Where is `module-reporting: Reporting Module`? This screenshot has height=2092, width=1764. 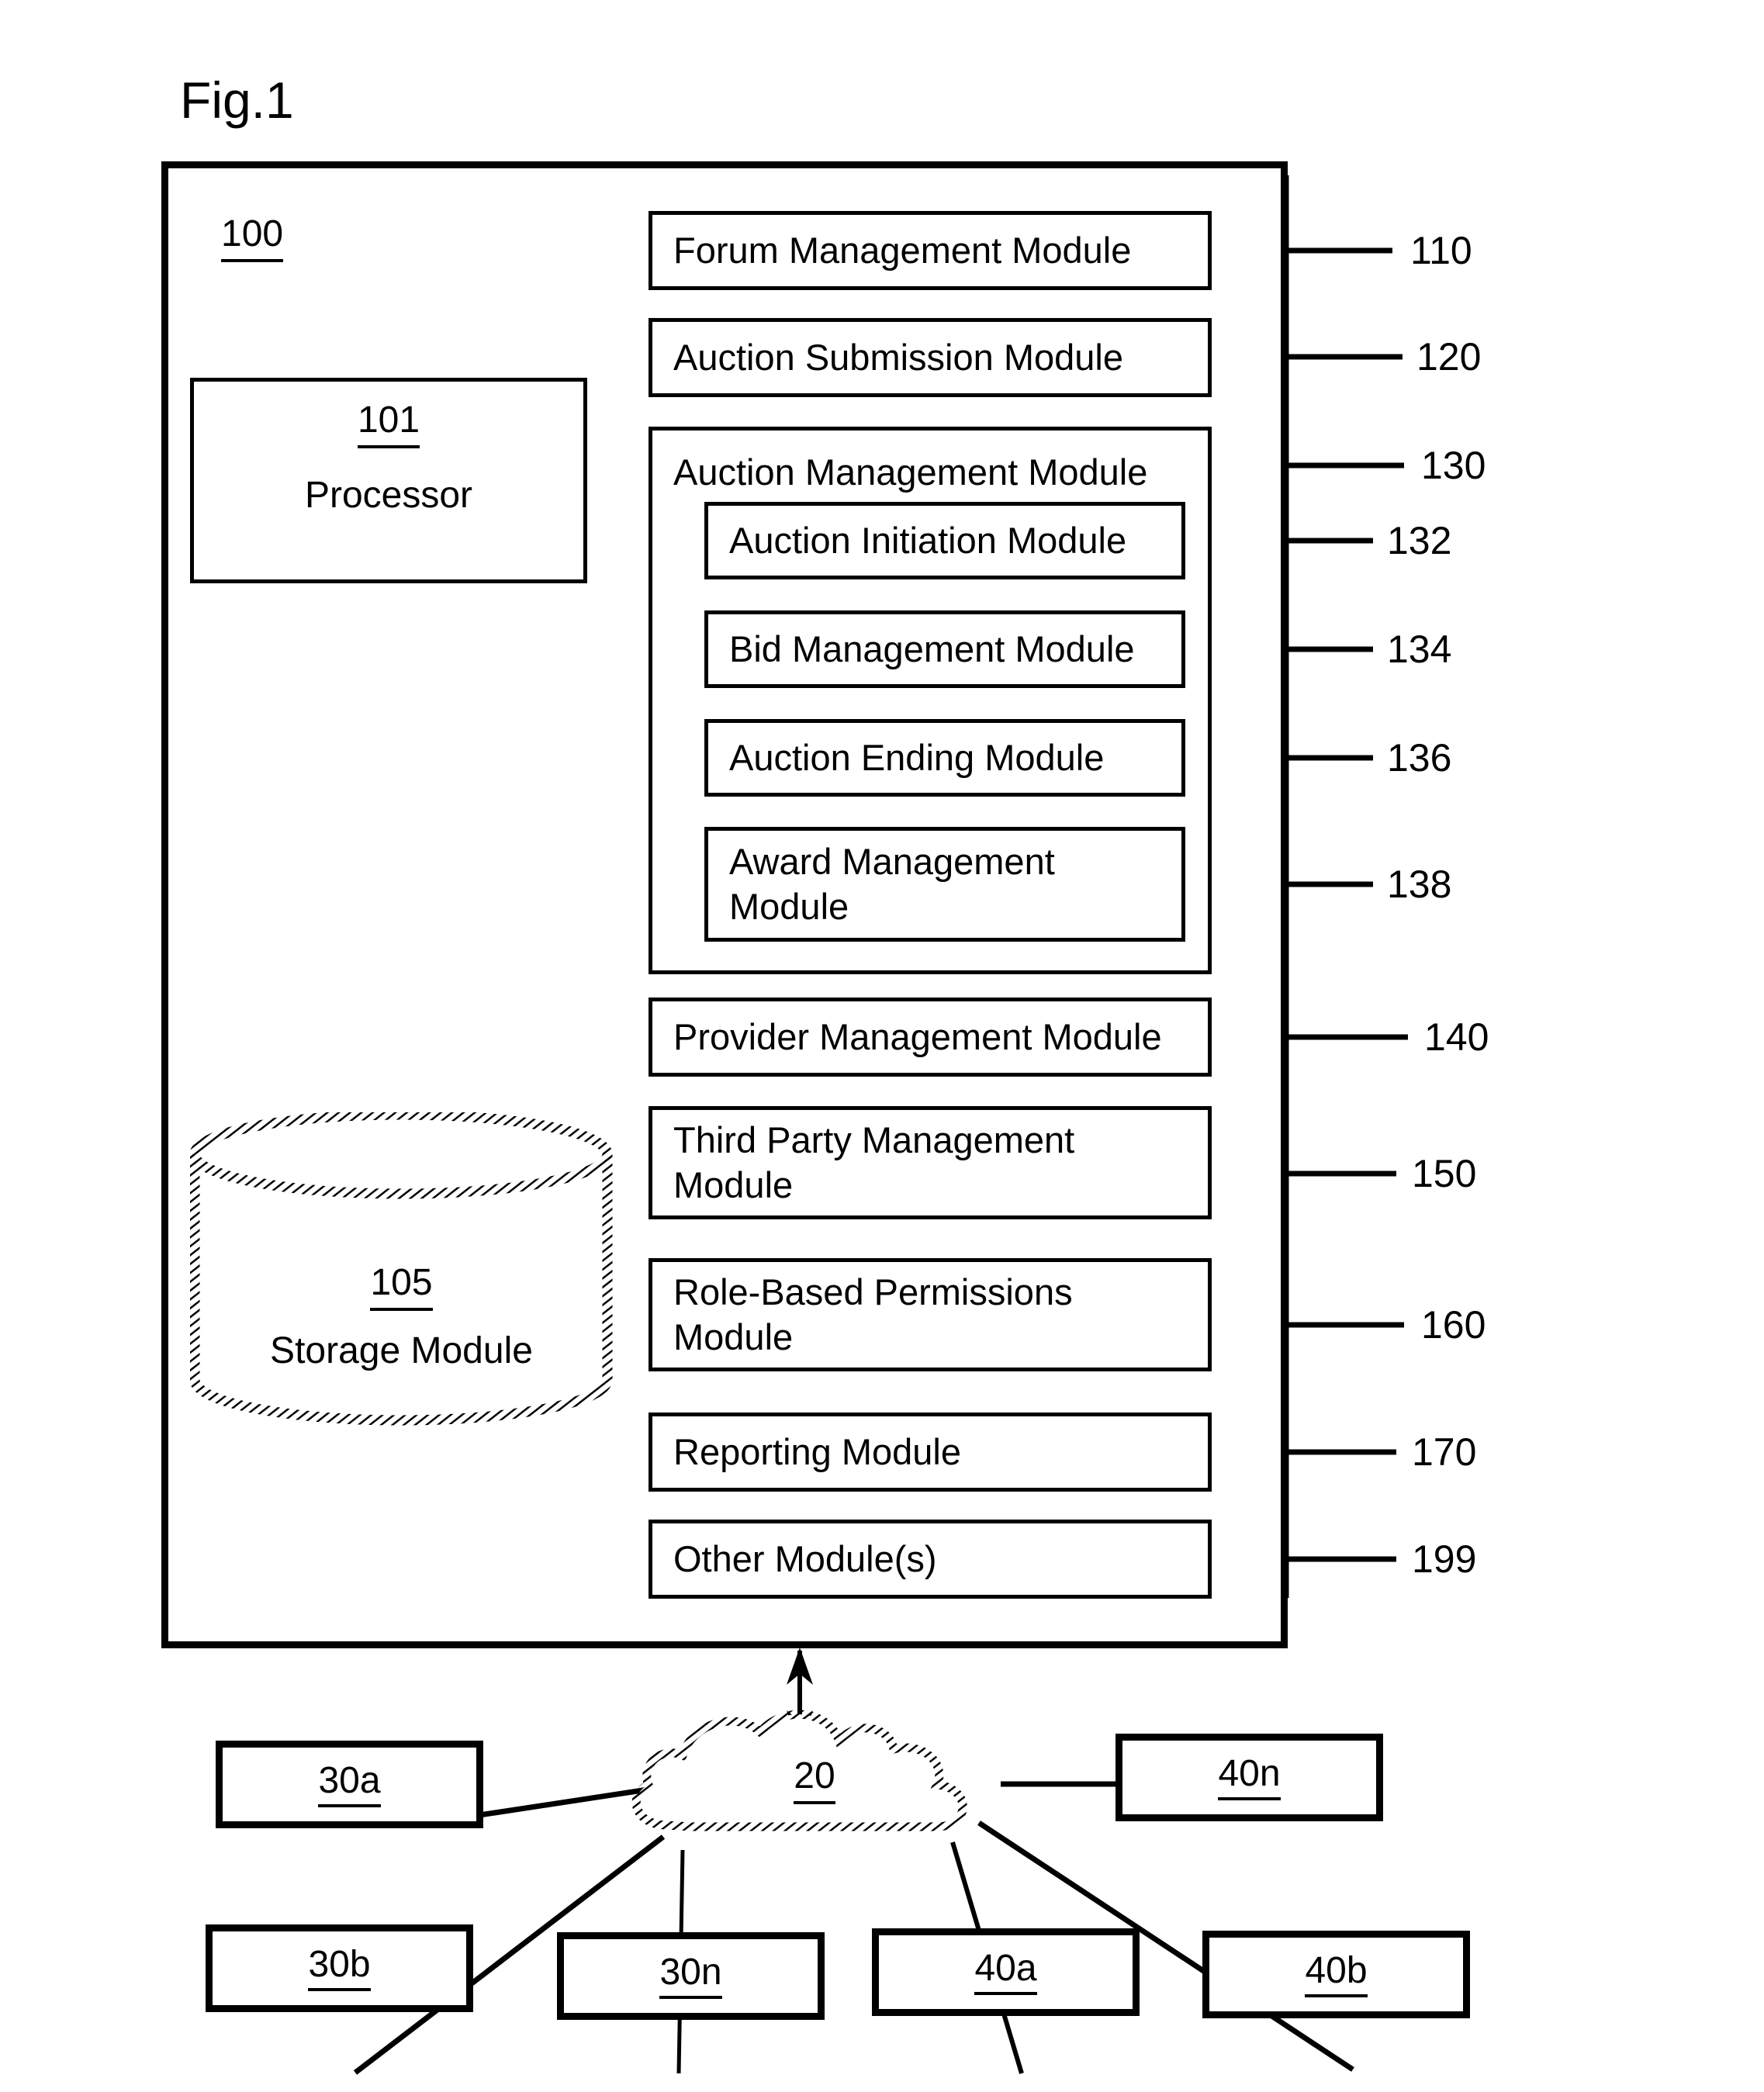 module-reporting: Reporting Module is located at coordinates (930, 1452).